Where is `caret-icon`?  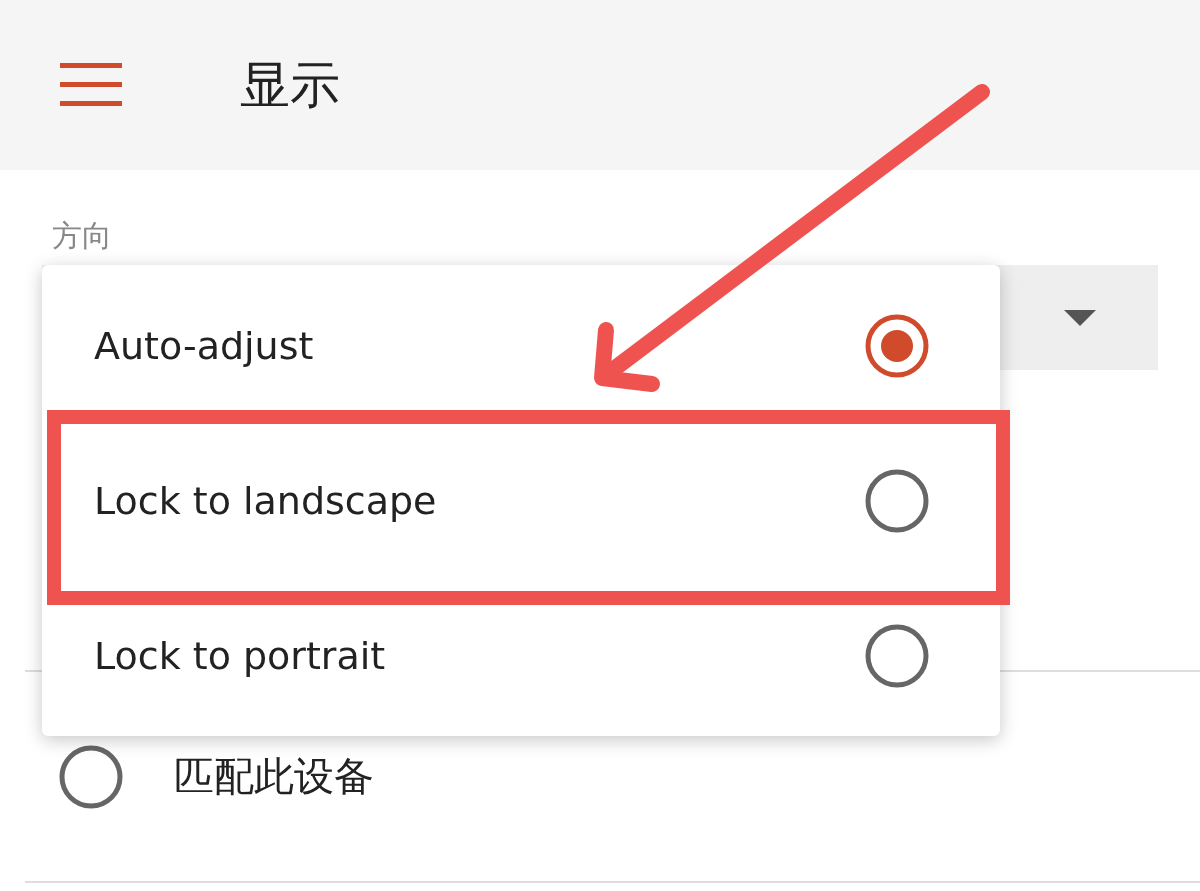 caret-icon is located at coordinates (1080, 317).